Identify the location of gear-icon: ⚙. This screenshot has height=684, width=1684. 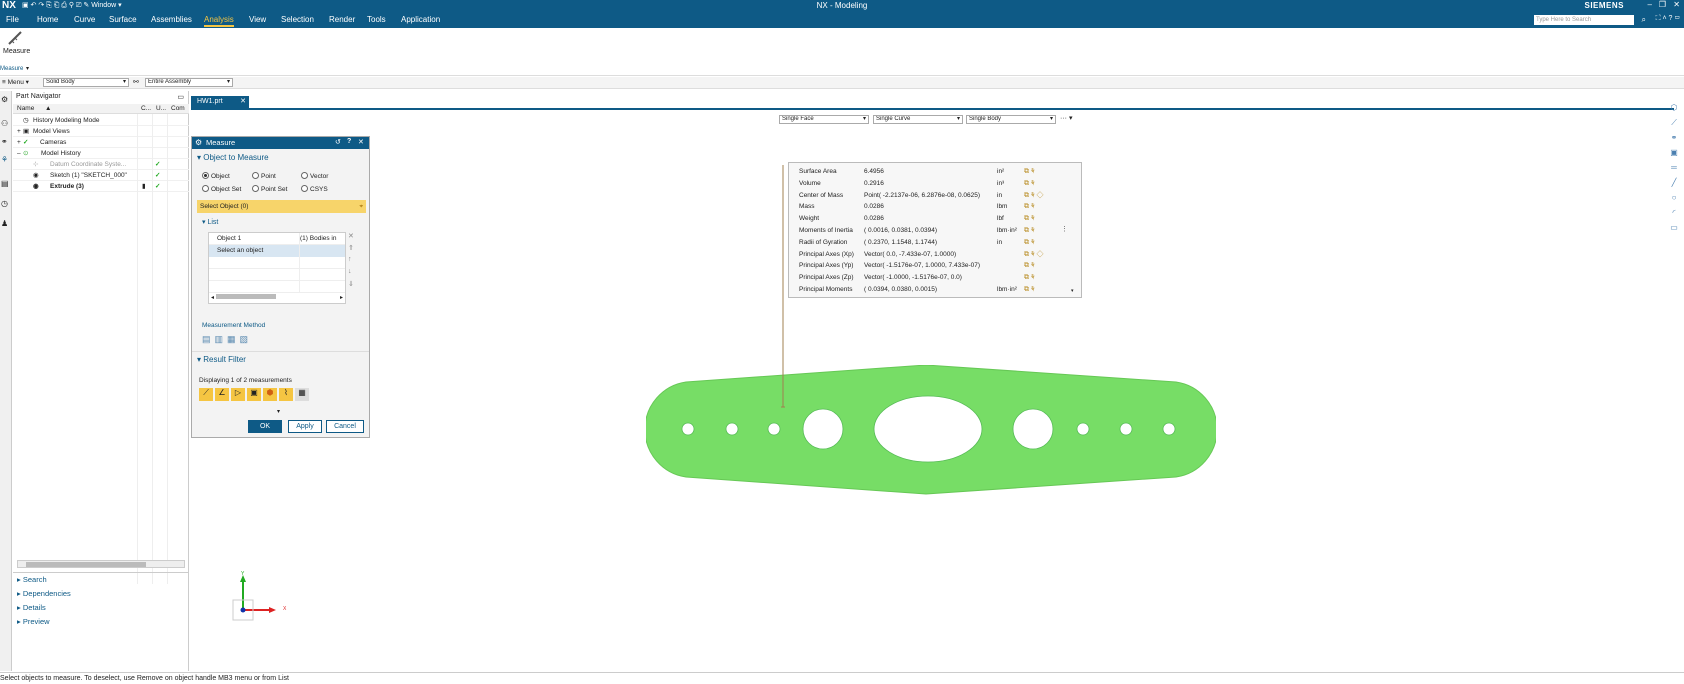
(198, 142).